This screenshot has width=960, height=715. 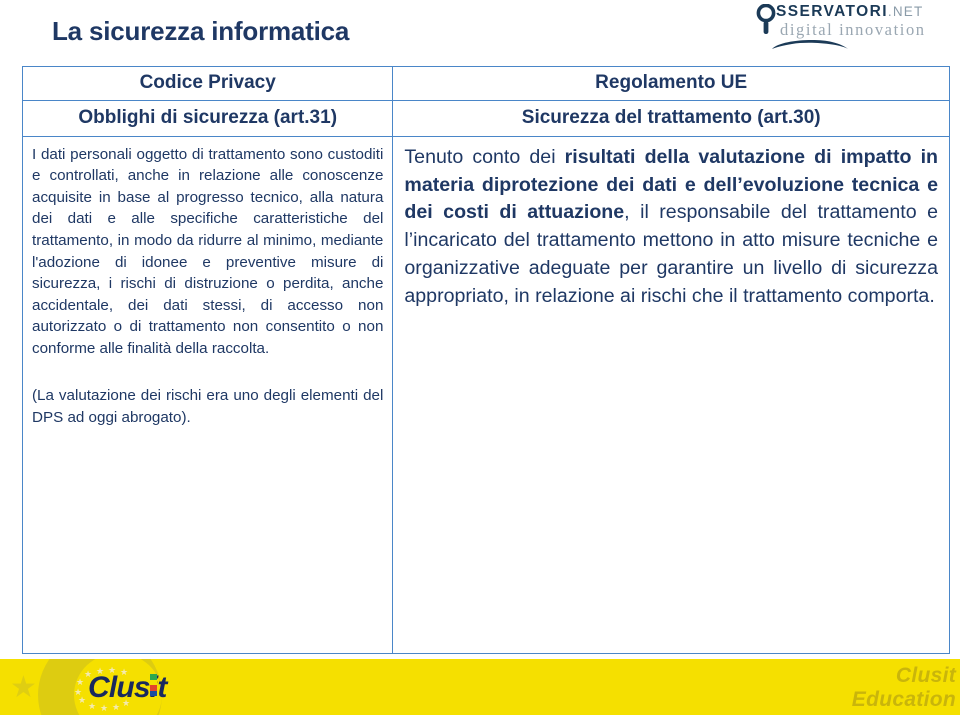 I want to click on clusit-logo: ★ ★ ★ ★ ★ ★ ★ ★ ★ ★ ★ Clusit, so click(x=131, y=690).